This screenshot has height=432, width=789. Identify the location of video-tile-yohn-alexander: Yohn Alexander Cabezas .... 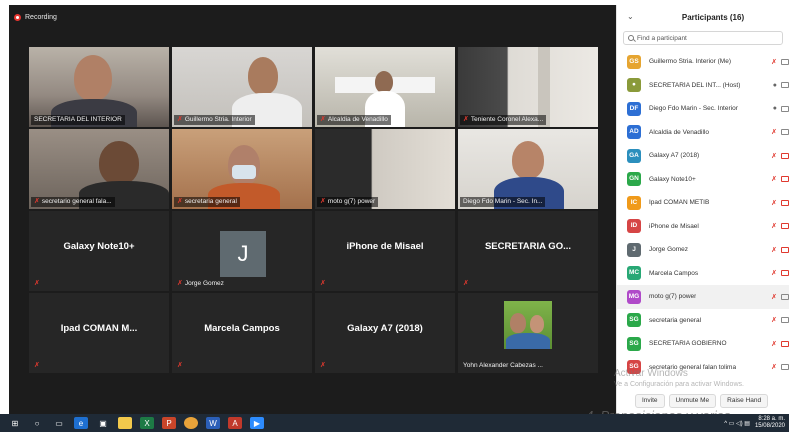
(528, 333).